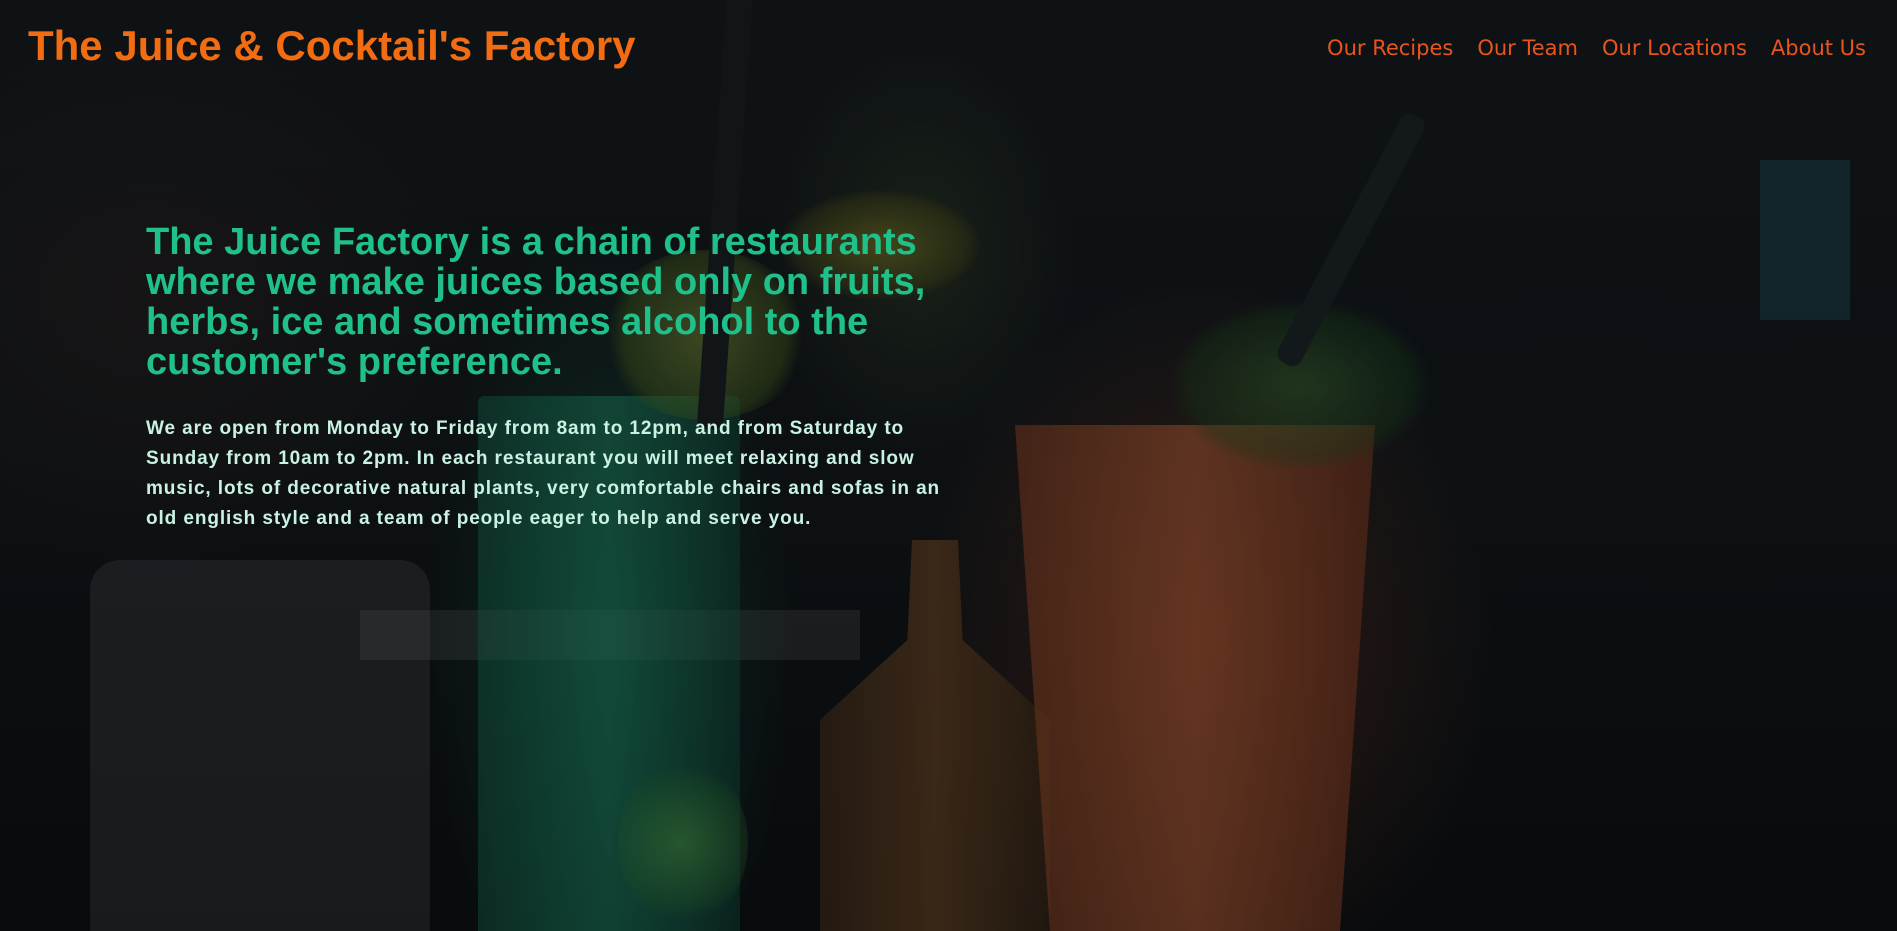 The width and height of the screenshot is (1897, 931). Describe the element at coordinates (1527, 48) in the screenshot. I see `nav-link-our-team: Our Team` at that location.